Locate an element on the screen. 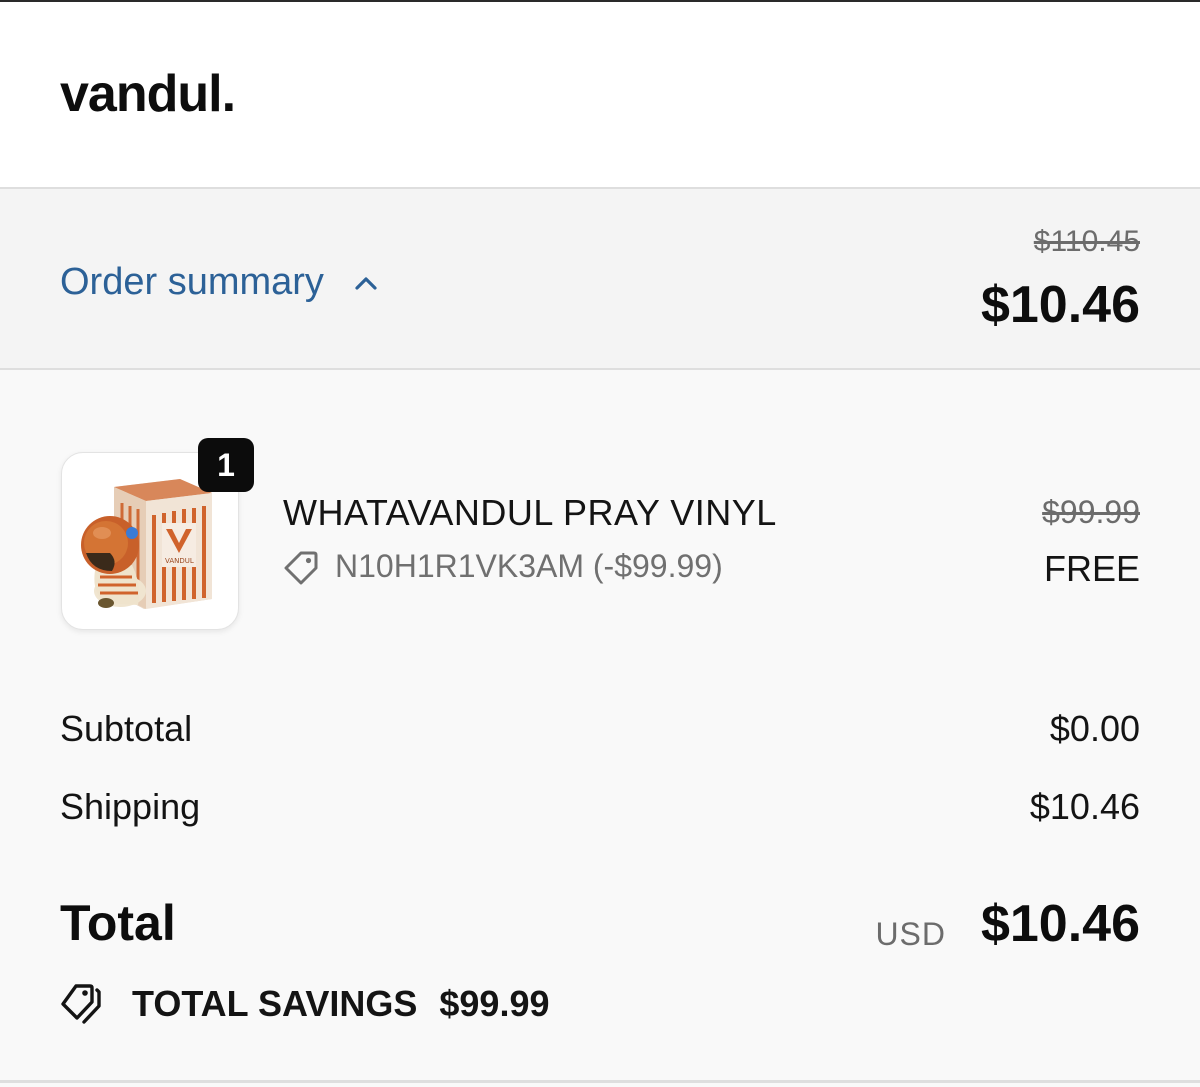  tags-icon is located at coordinates (81, 1004).